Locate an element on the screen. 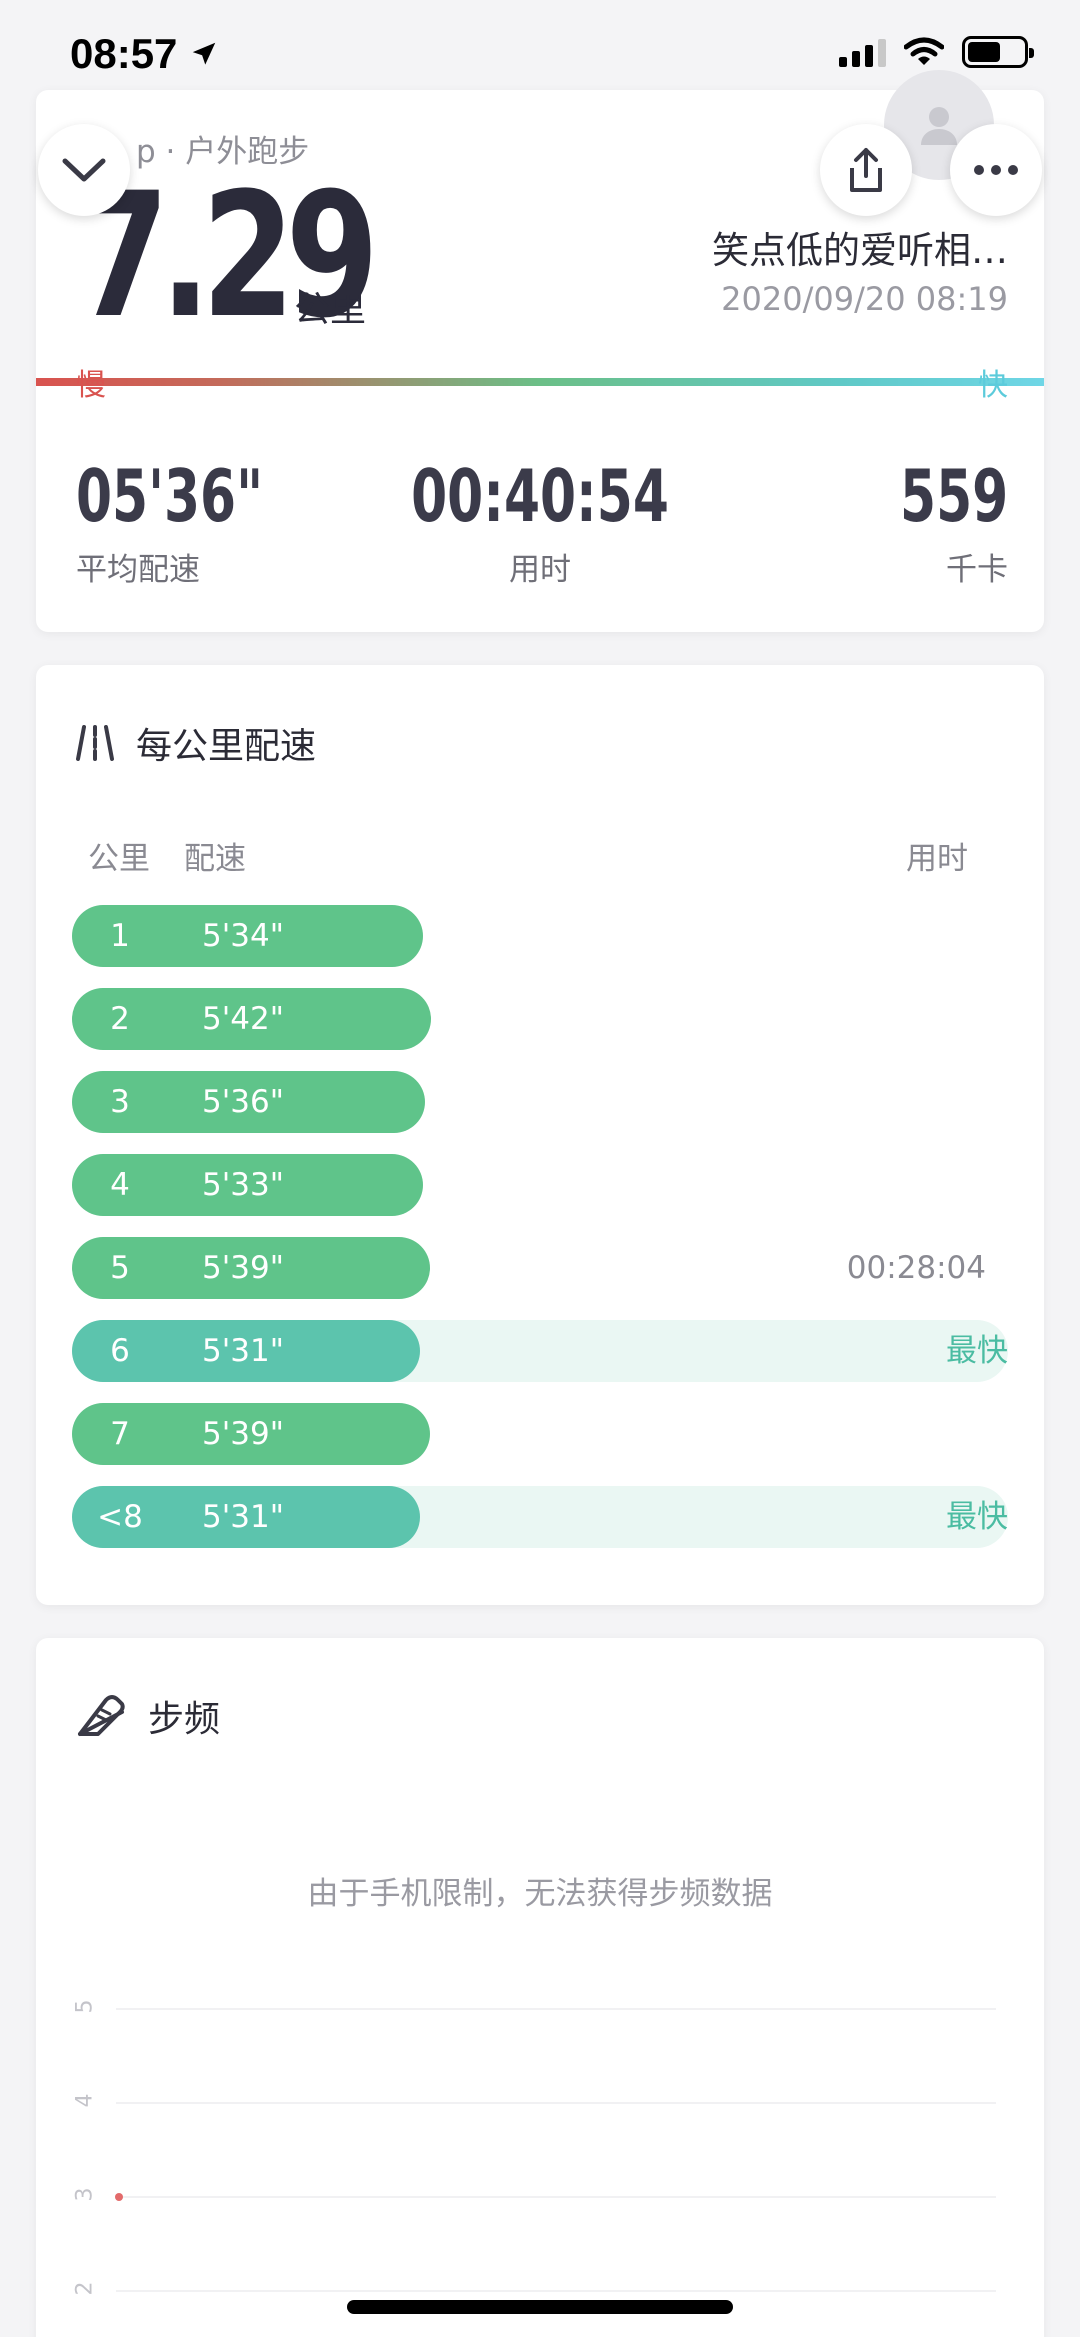 The width and height of the screenshot is (1080, 2337). section-header: 步频 is located at coordinates (148, 1716).